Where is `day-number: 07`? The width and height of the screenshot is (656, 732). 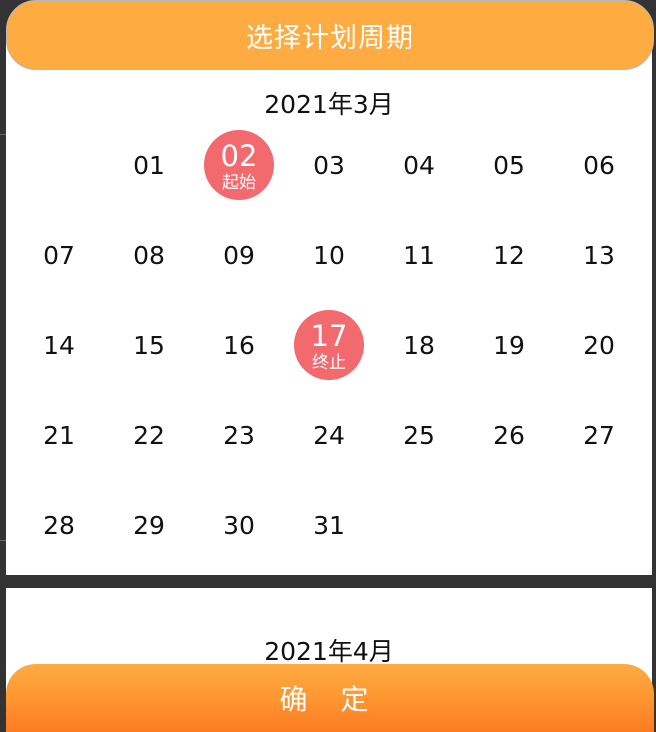
day-number: 07 is located at coordinates (59, 255).